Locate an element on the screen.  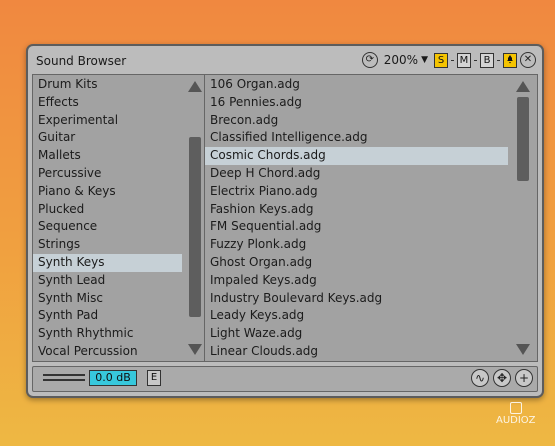
add-icon: + is located at coordinates (524, 378).